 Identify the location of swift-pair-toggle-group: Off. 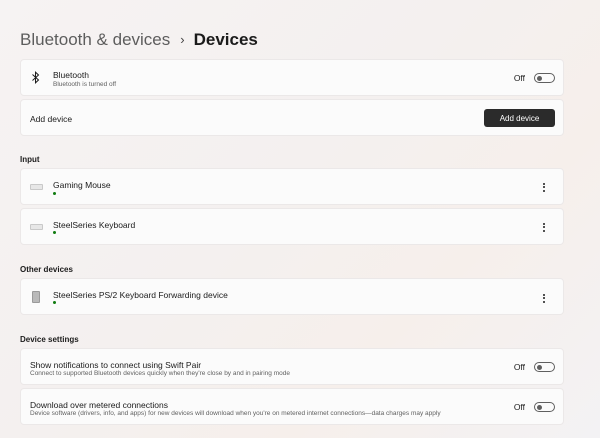
(534, 367).